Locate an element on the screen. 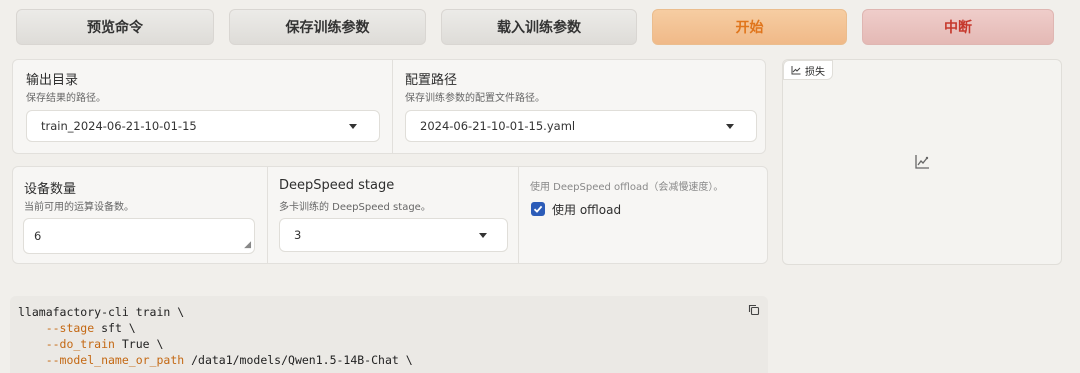 This screenshot has width=1080, height=373. command-line: --do_train True \ is located at coordinates (91, 344).